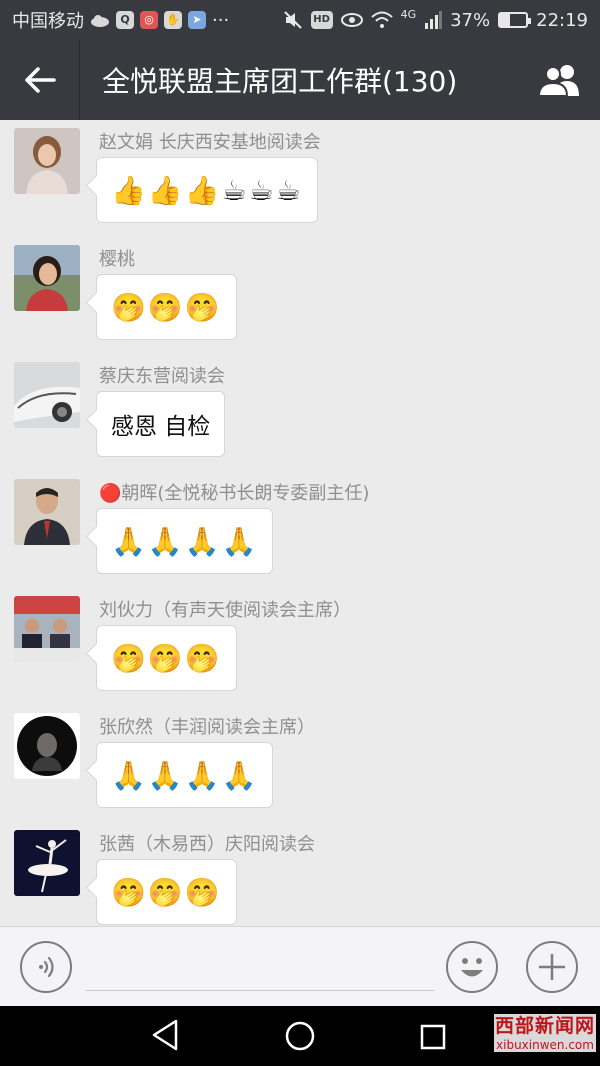 The height and width of the screenshot is (1066, 600). Describe the element at coordinates (434, 20) in the screenshot. I see `signal-icon` at that location.